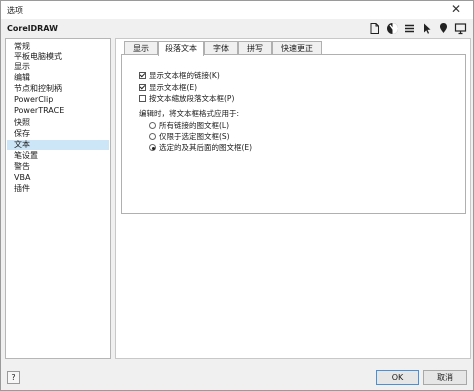 This screenshot has height=391, width=474. What do you see at coordinates (184, 75) in the screenshot?
I see `show-frame-links-label: 显示文本框的链接(K)` at bounding box center [184, 75].